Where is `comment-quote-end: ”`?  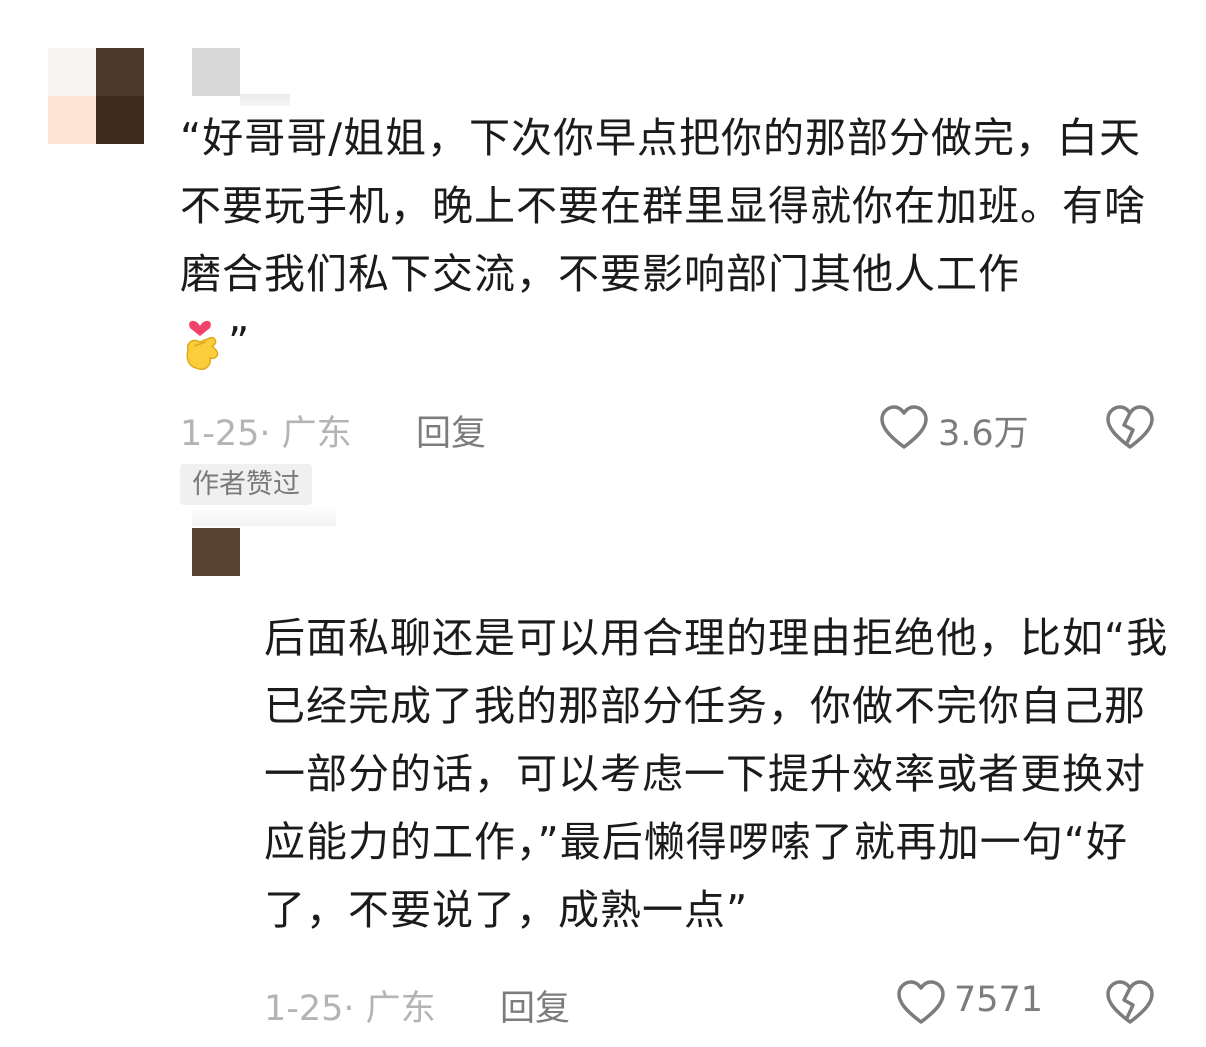 comment-quote-end: ” is located at coordinates (239, 342).